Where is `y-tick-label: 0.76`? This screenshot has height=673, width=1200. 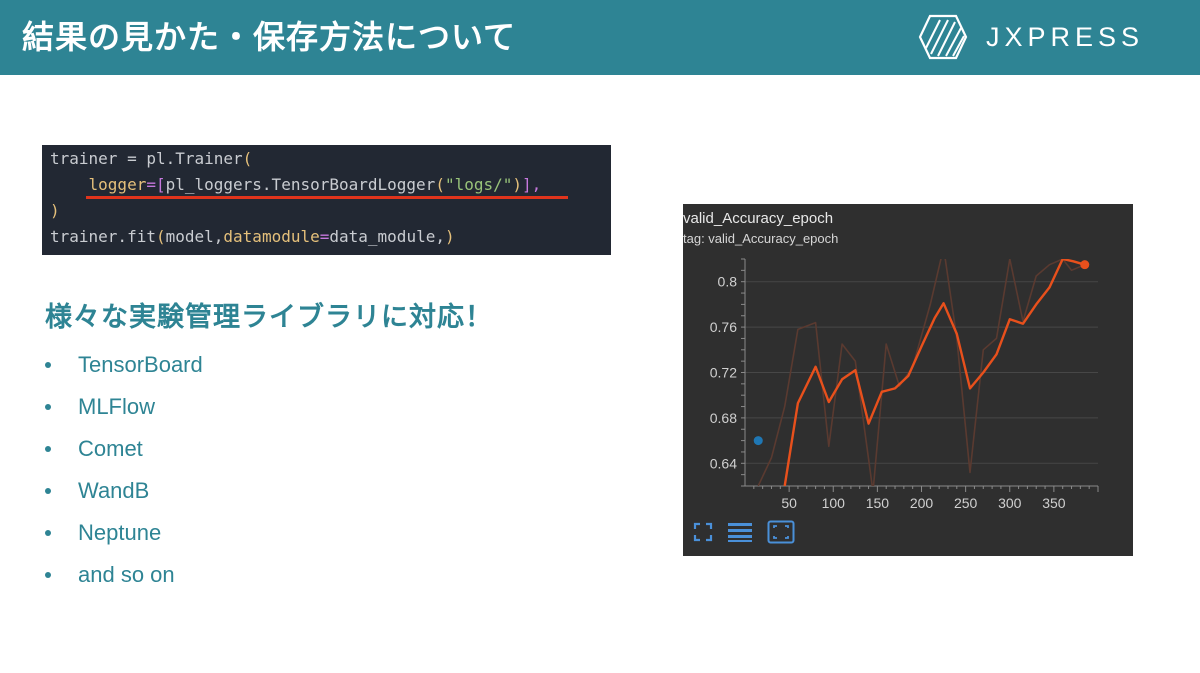
y-tick-label: 0.76 is located at coordinates (723, 327).